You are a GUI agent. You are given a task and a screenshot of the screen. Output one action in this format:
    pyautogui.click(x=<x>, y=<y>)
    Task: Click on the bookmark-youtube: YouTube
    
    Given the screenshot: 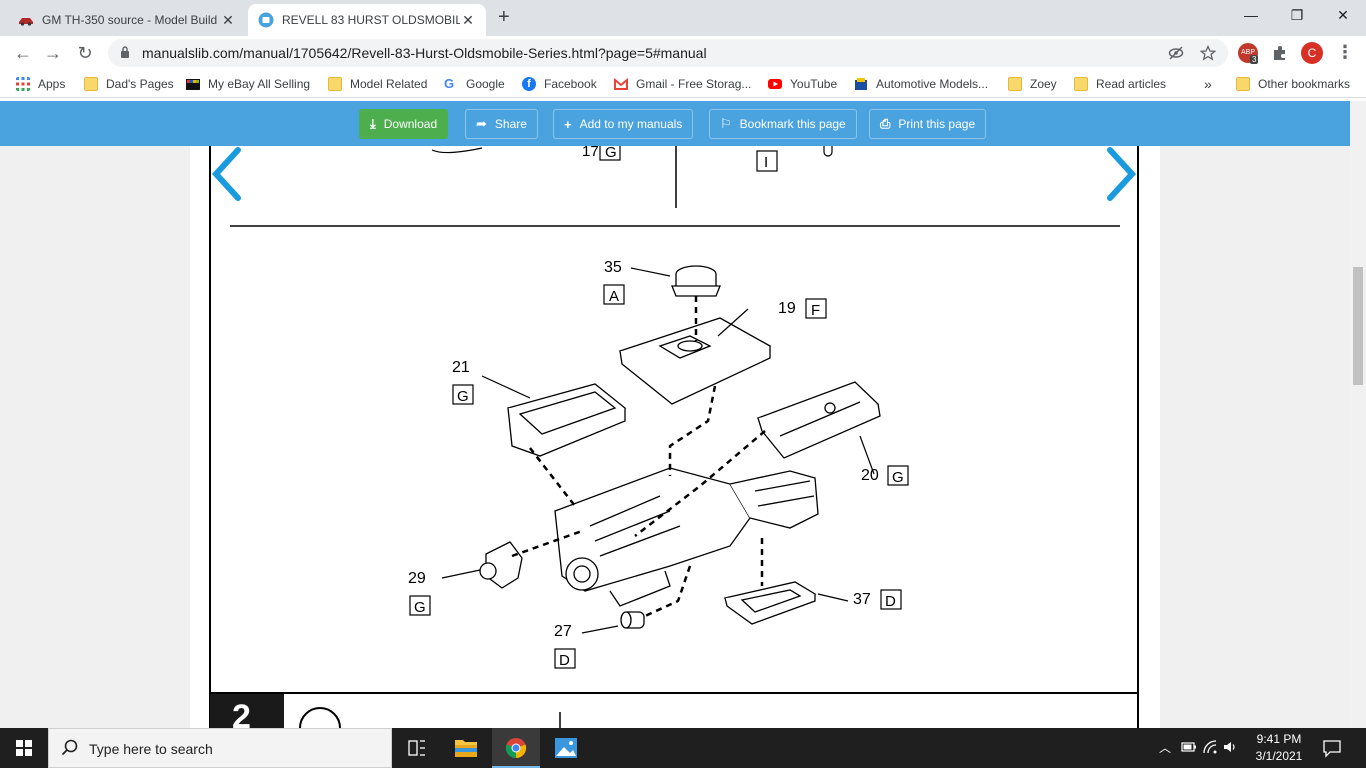 What is the action you would take?
    pyautogui.click(x=802, y=84)
    